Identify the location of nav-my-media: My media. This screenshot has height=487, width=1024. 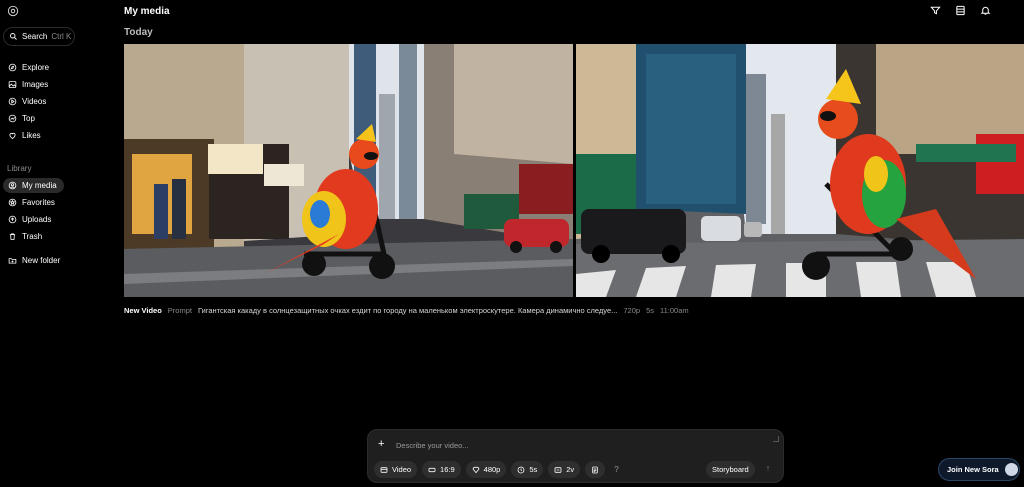
(33, 185).